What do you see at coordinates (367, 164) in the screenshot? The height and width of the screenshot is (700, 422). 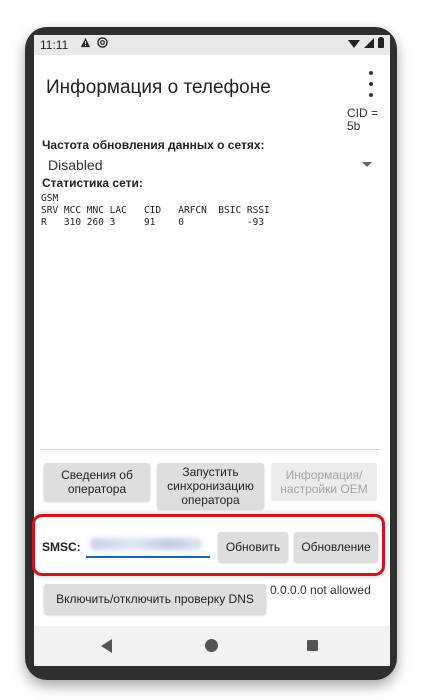 I see `dropdown-arrow-icon` at bounding box center [367, 164].